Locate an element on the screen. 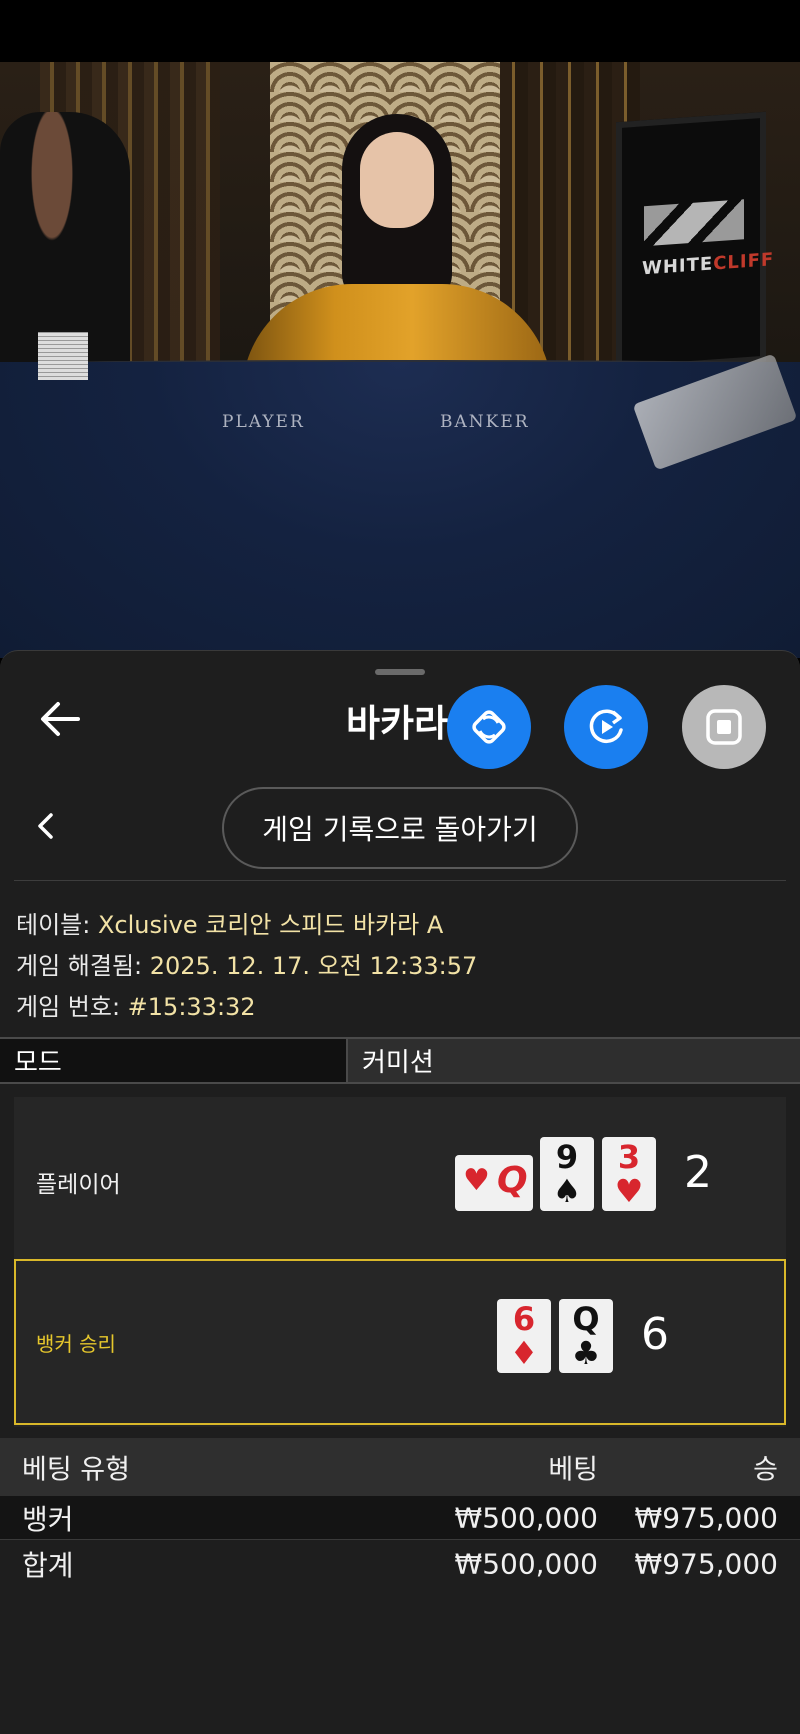  bet-type: 뱅커 is located at coordinates (48, 1519).